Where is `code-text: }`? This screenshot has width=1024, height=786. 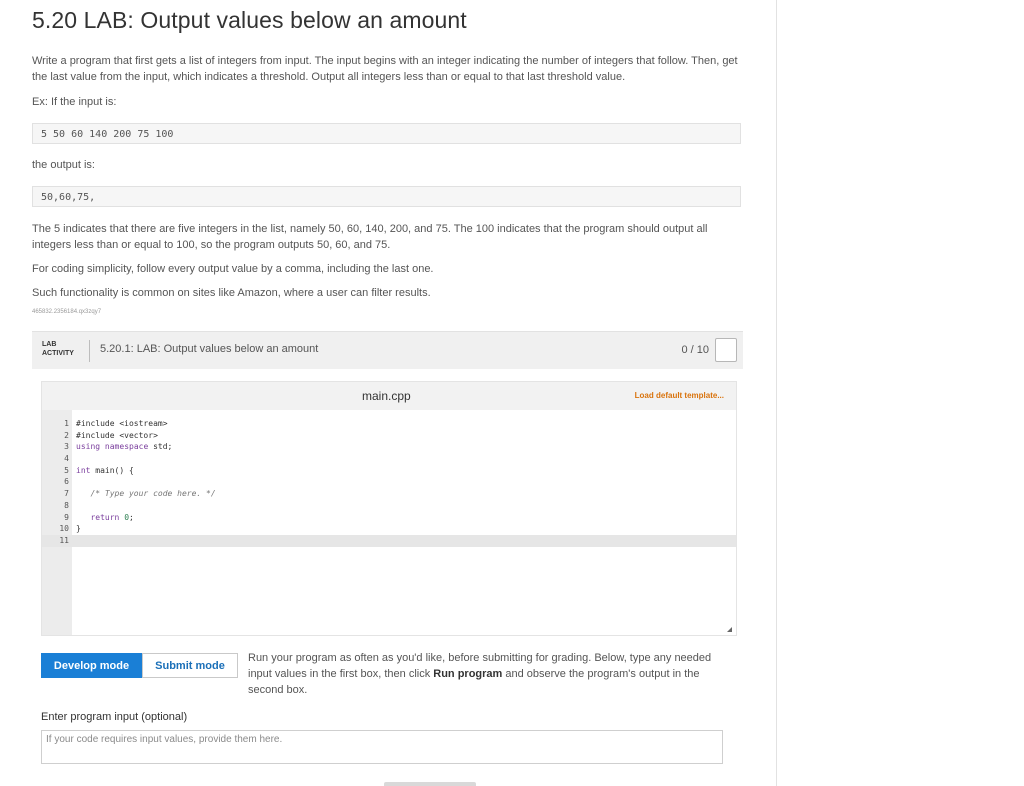 code-text: } is located at coordinates (78, 529).